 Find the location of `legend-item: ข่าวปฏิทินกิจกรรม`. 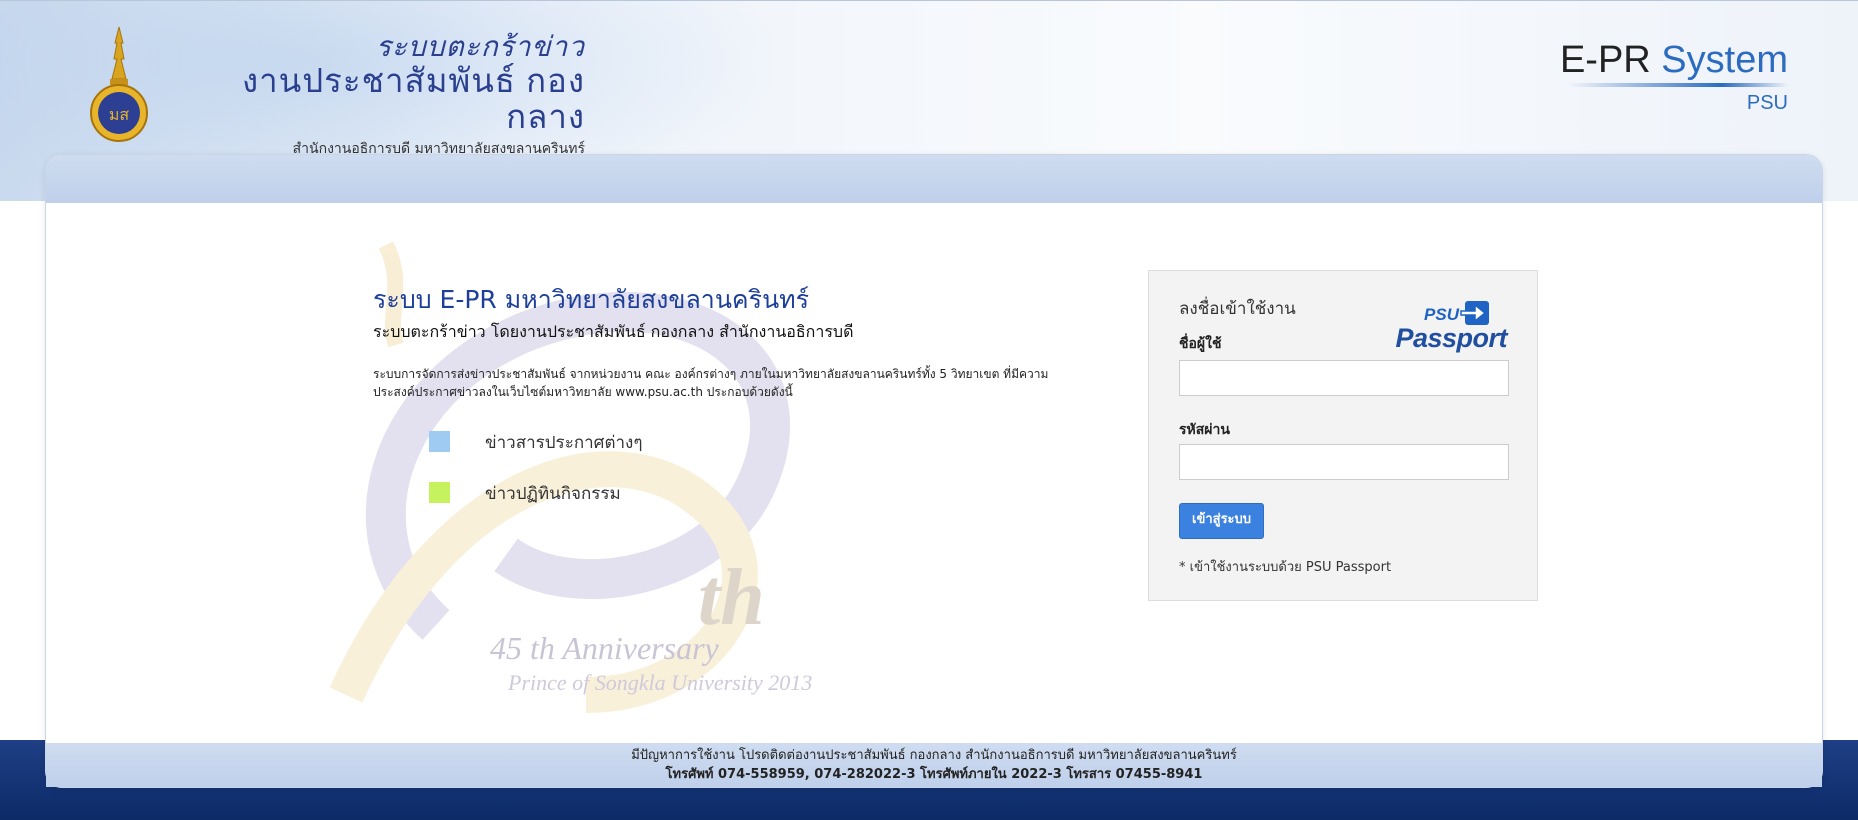

legend-item: ข่าวปฏิทินกิจกรรม is located at coordinates (733, 497).